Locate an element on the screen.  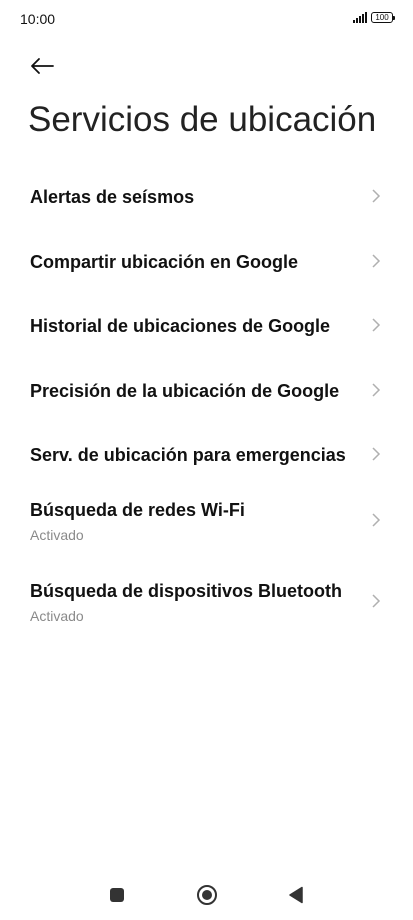
list-item-earthquake-alerts: Alertas de seísmos is located at coordinates (206, 196).